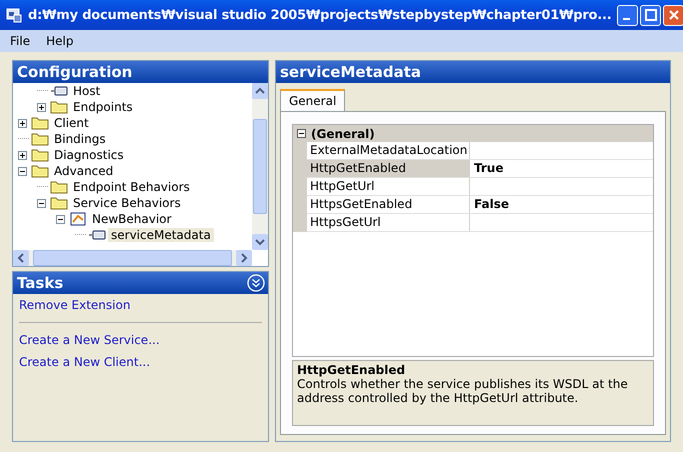 Image resolution: width=683 pixels, height=452 pixels. Describe the element at coordinates (140, 305) in the screenshot. I see `task-link: Remove Extension` at that location.